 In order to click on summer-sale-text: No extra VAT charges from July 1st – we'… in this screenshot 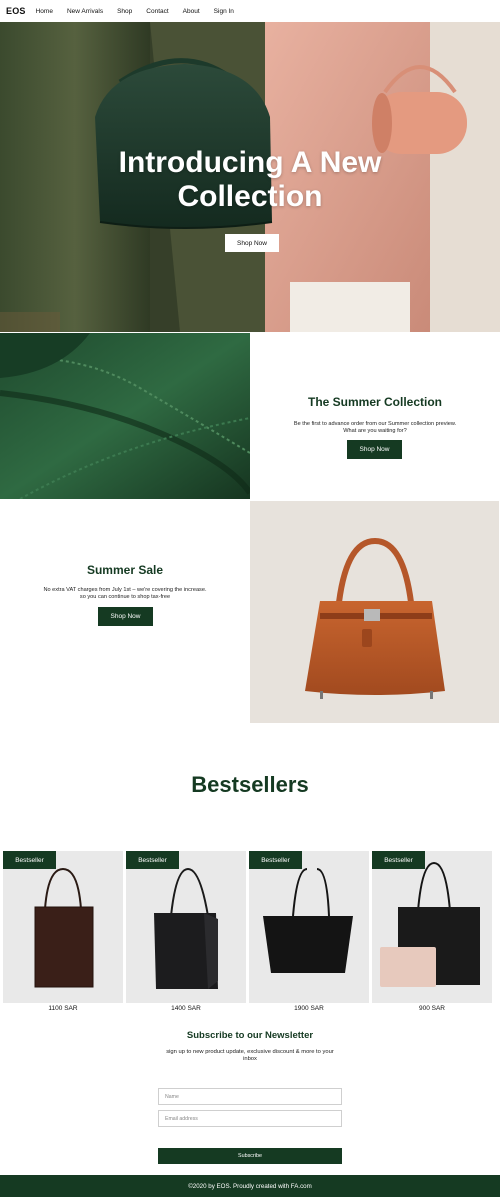, I will do `click(125, 594)`.